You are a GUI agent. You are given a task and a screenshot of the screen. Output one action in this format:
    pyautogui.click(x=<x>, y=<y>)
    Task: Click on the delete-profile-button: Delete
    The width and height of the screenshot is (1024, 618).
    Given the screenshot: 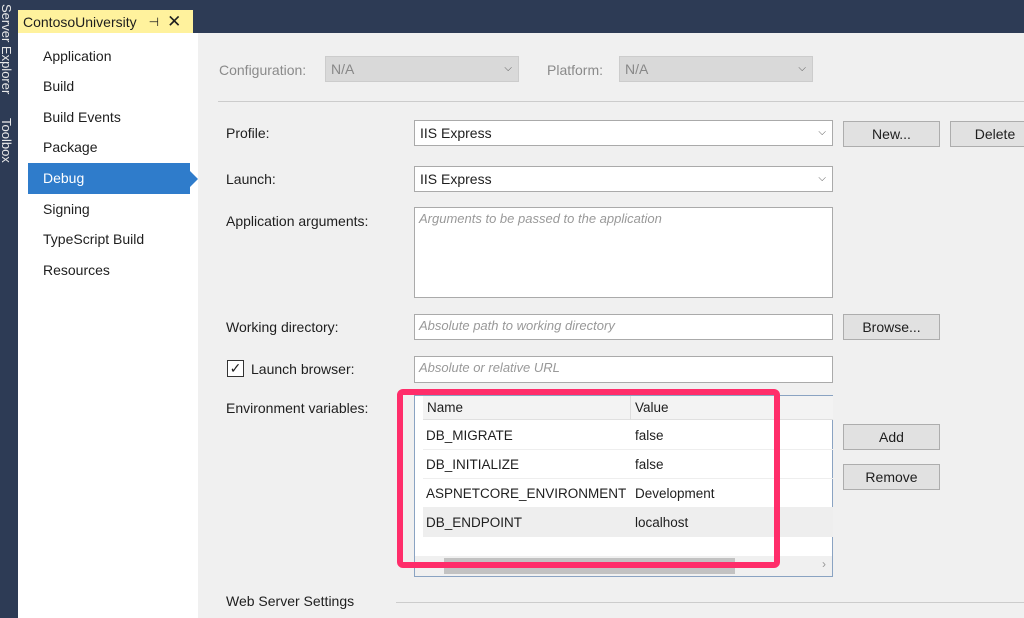 What is the action you would take?
    pyautogui.click(x=987, y=134)
    